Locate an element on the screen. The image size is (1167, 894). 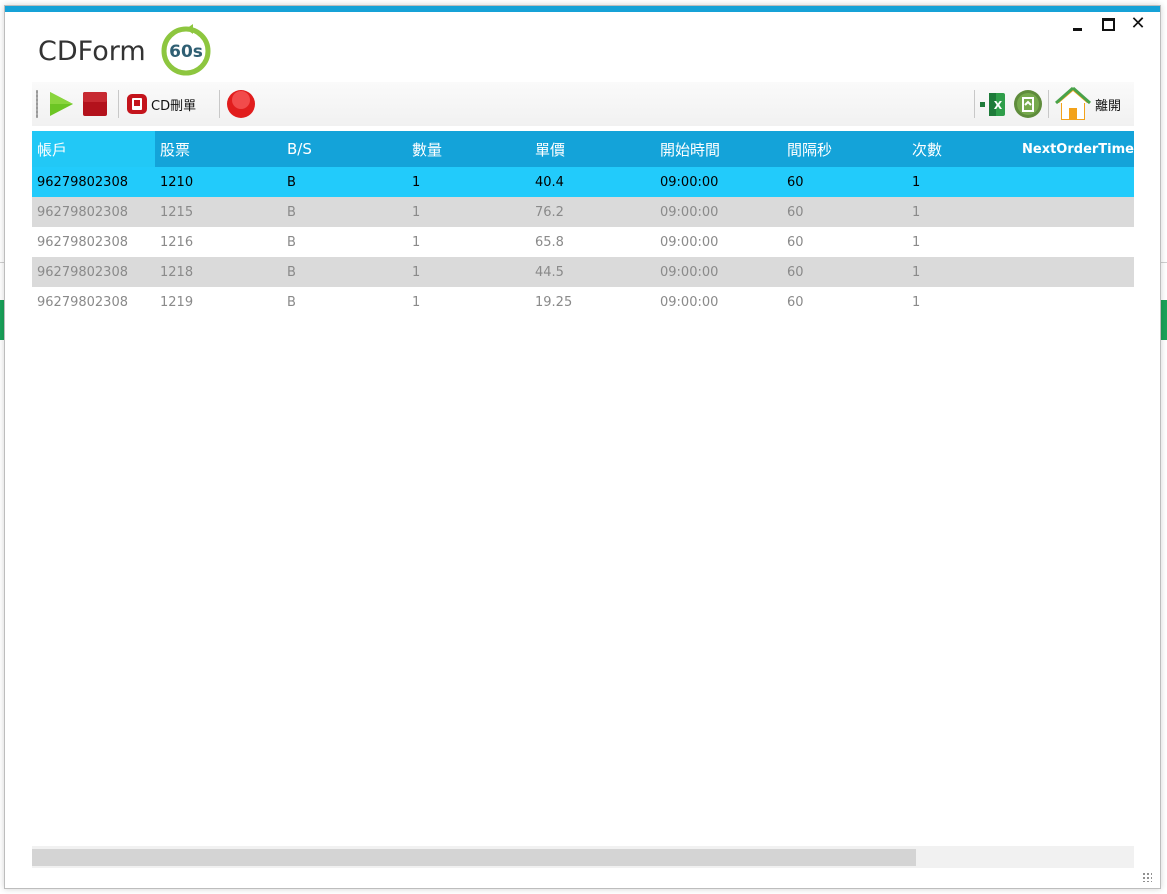
stop-icon is located at coordinates (95, 104).